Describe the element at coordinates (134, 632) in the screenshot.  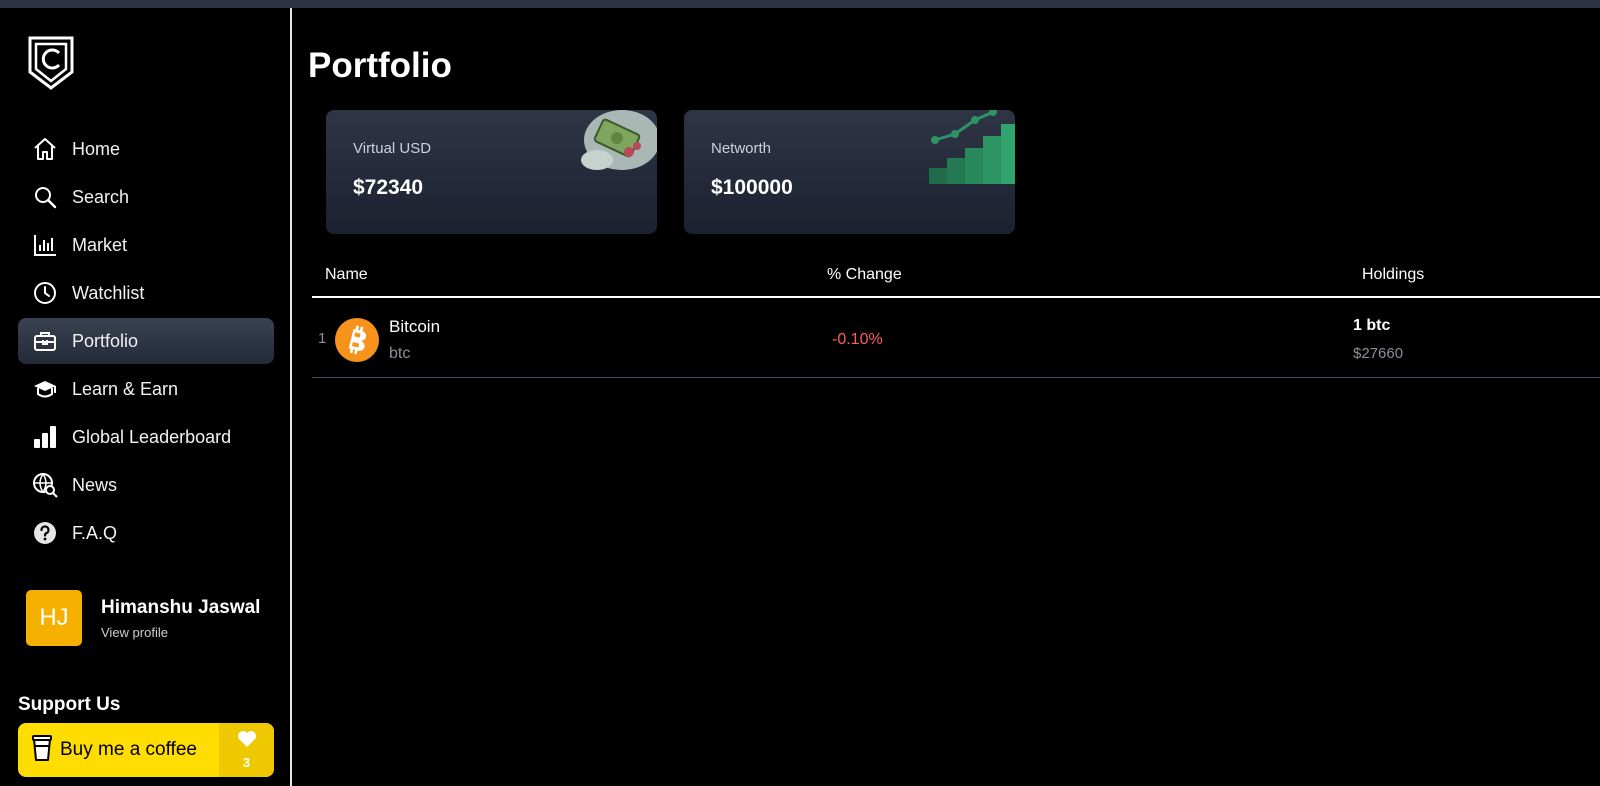
I see `view-profile-link: View profile` at that location.